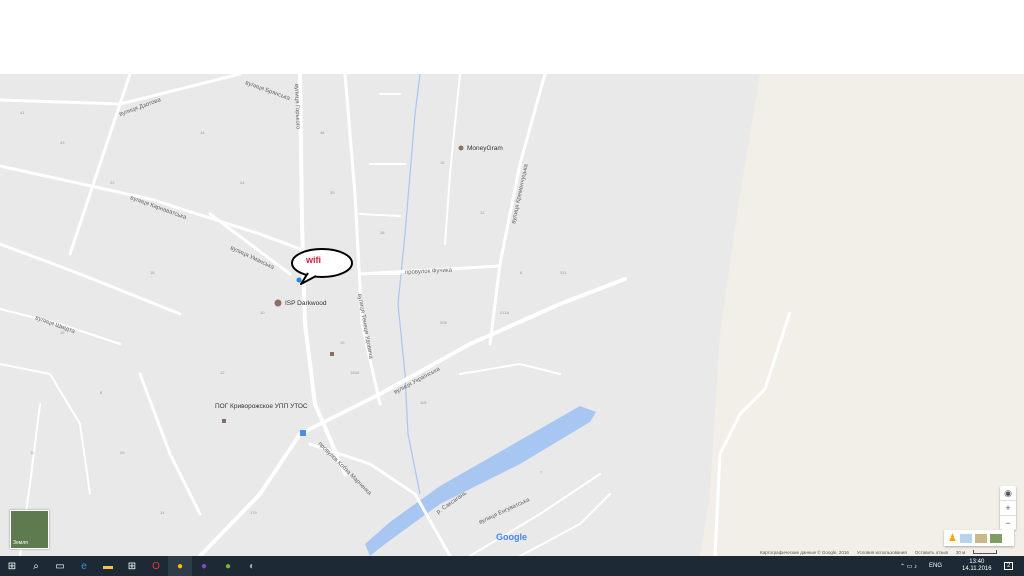  Describe the element at coordinates (1008, 523) in the screenshot. I see `zoom-out-button: −` at that location.